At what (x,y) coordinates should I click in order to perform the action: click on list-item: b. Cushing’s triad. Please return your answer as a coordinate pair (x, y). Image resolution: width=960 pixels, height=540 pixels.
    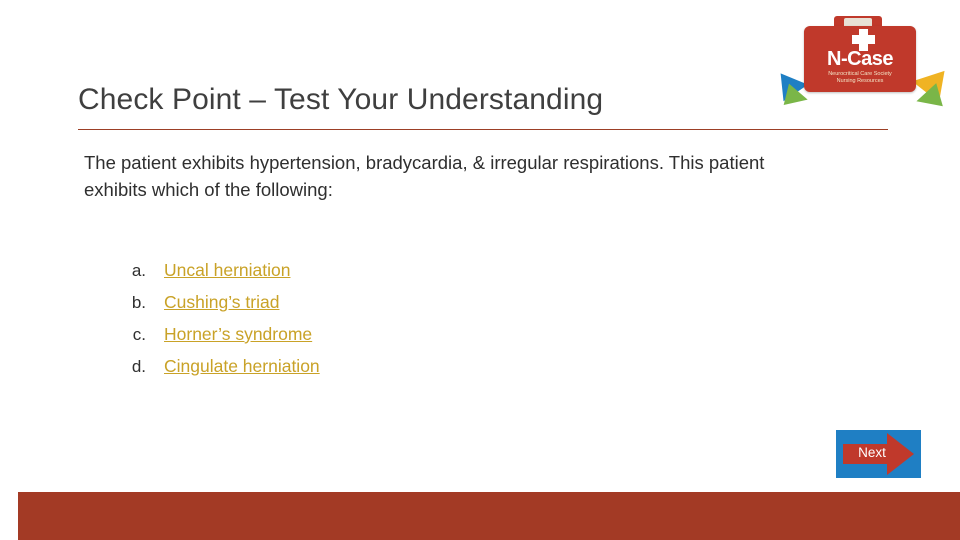
    Looking at the image, I should click on (384, 308).